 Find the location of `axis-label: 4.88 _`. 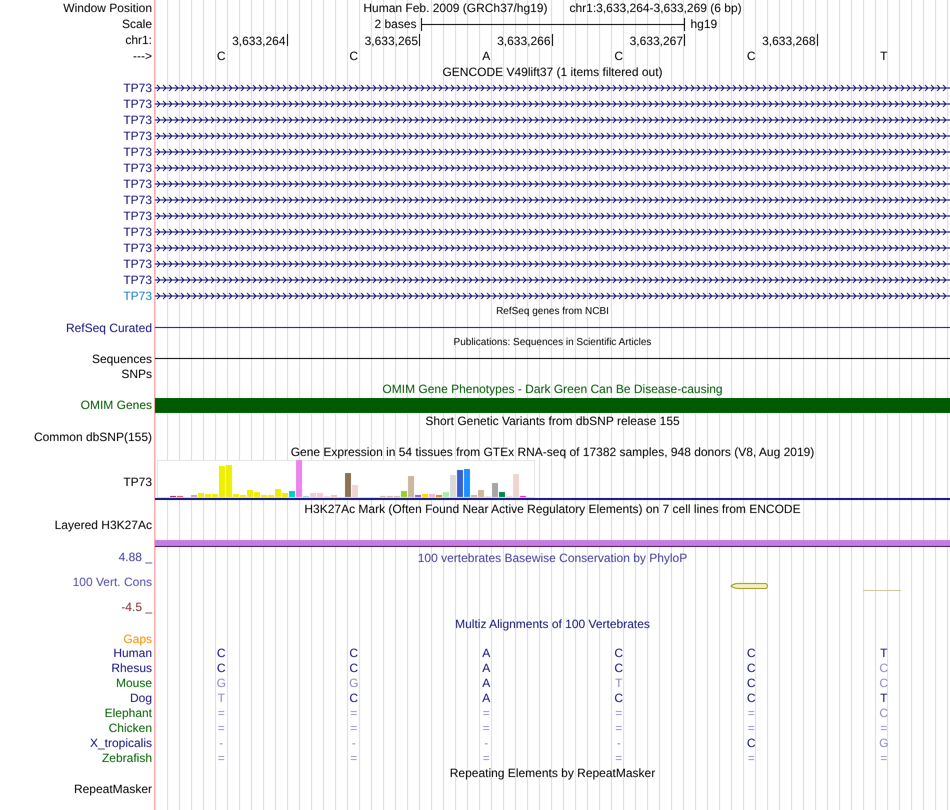

axis-label: 4.88 _ is located at coordinates (135, 557).